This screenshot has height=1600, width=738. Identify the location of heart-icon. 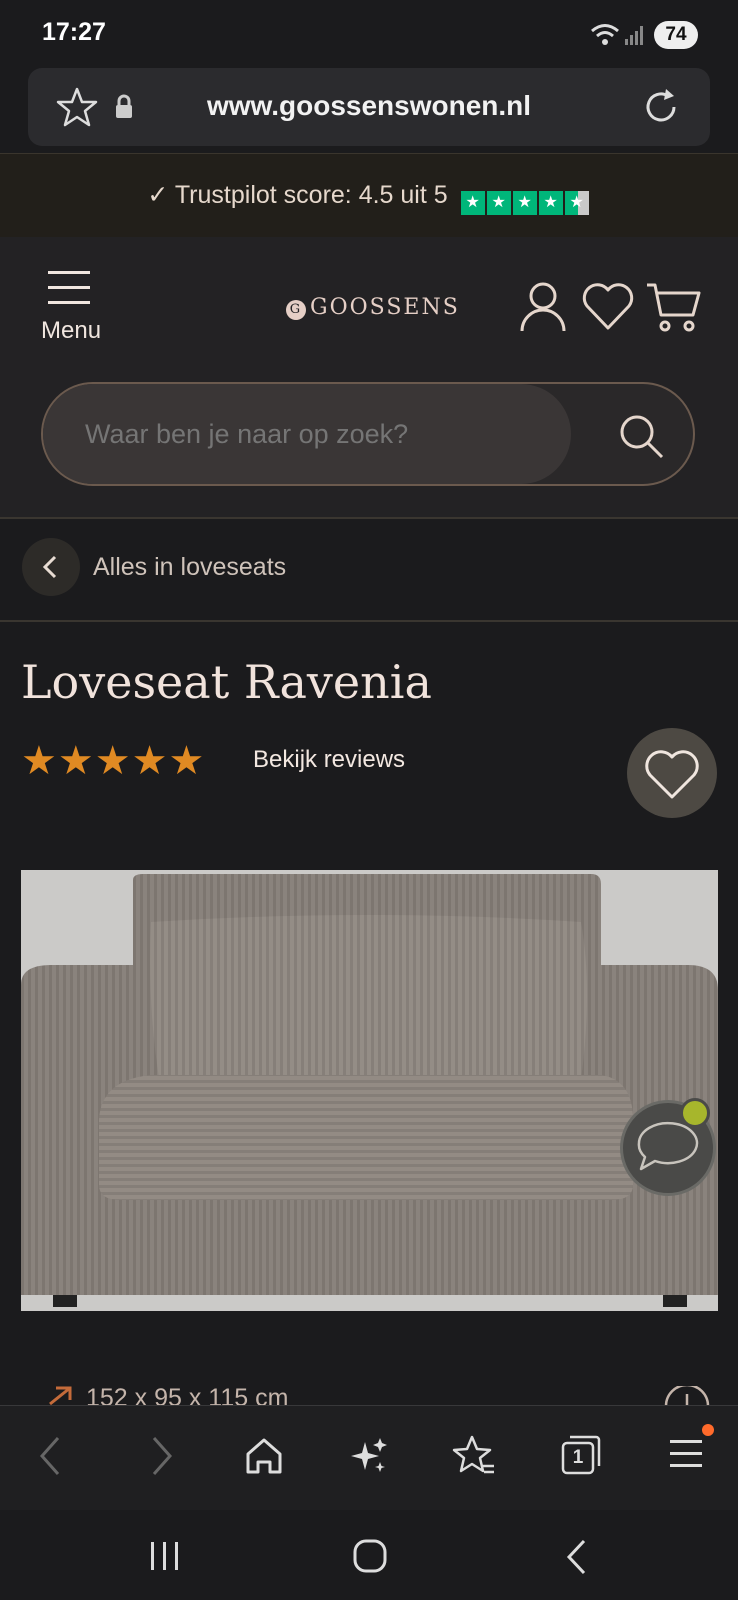
(672, 774).